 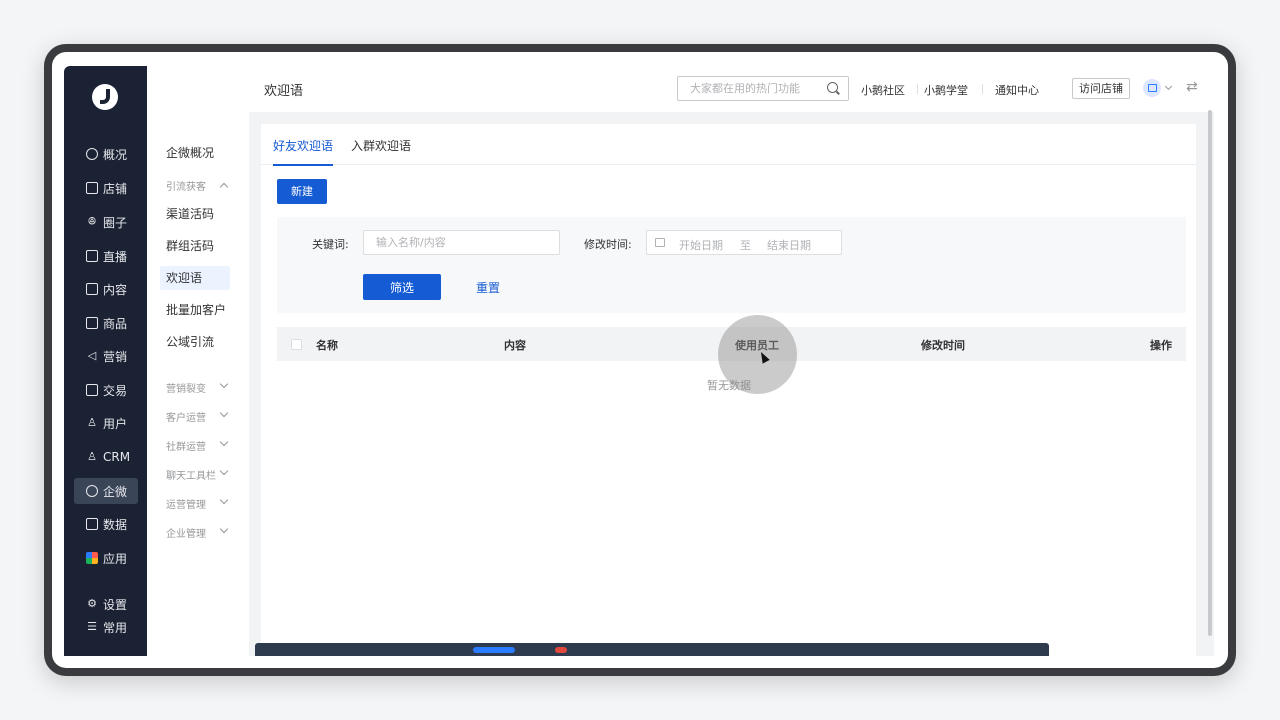 What do you see at coordinates (92, 603) in the screenshot?
I see `settings-icon: ⚙` at bounding box center [92, 603].